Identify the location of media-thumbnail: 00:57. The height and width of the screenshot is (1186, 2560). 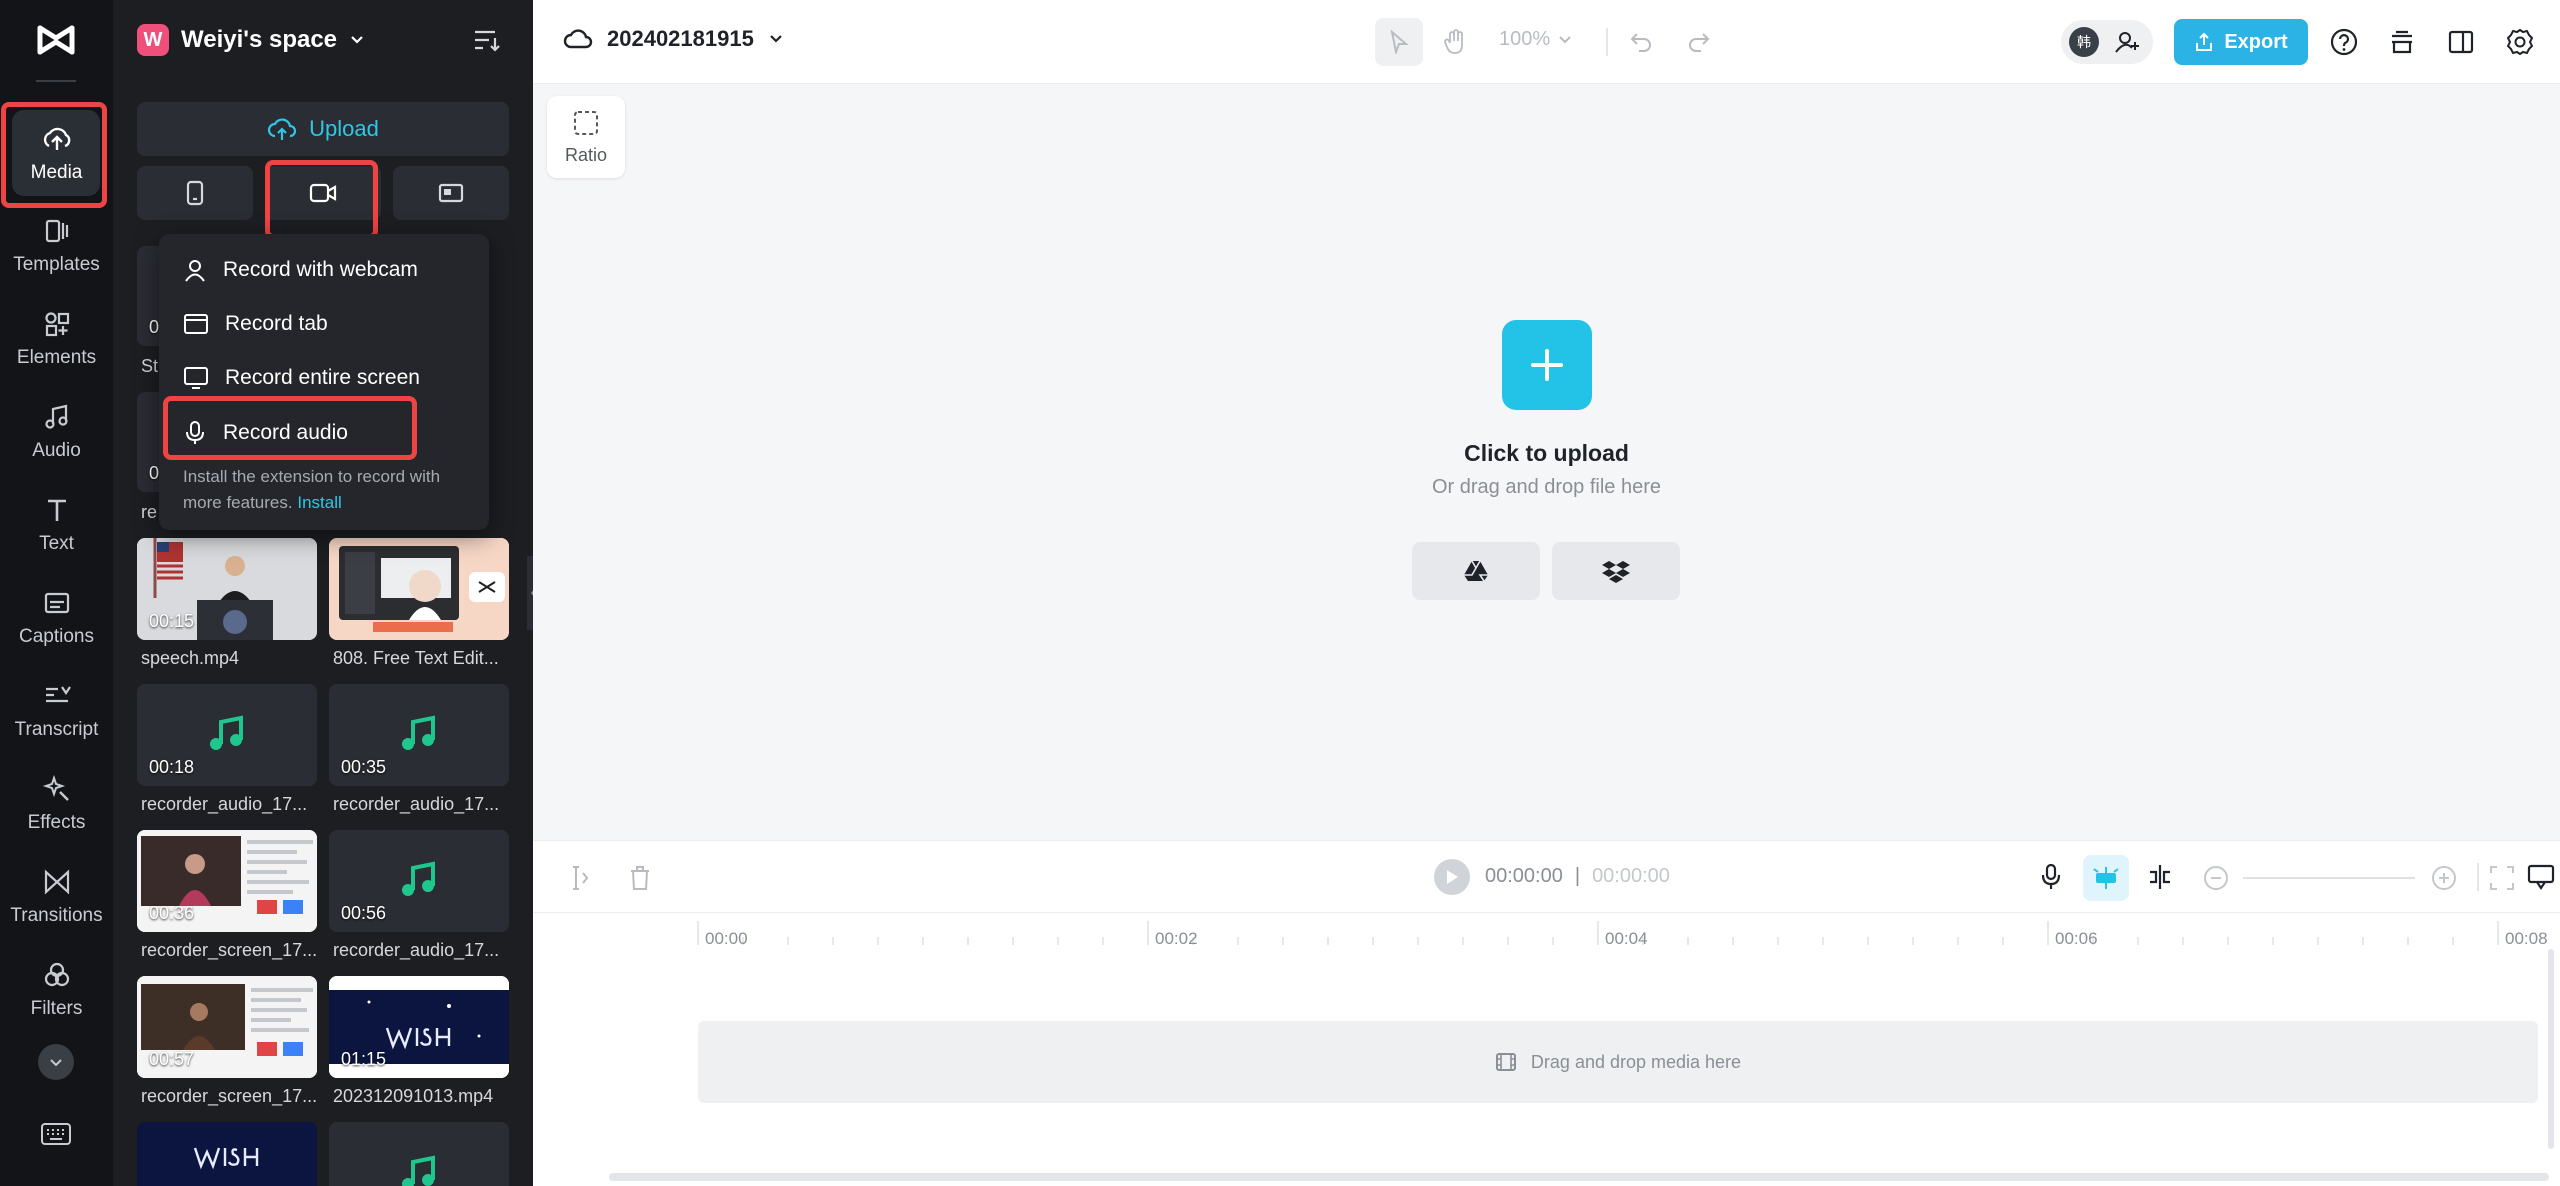
(227, 1027).